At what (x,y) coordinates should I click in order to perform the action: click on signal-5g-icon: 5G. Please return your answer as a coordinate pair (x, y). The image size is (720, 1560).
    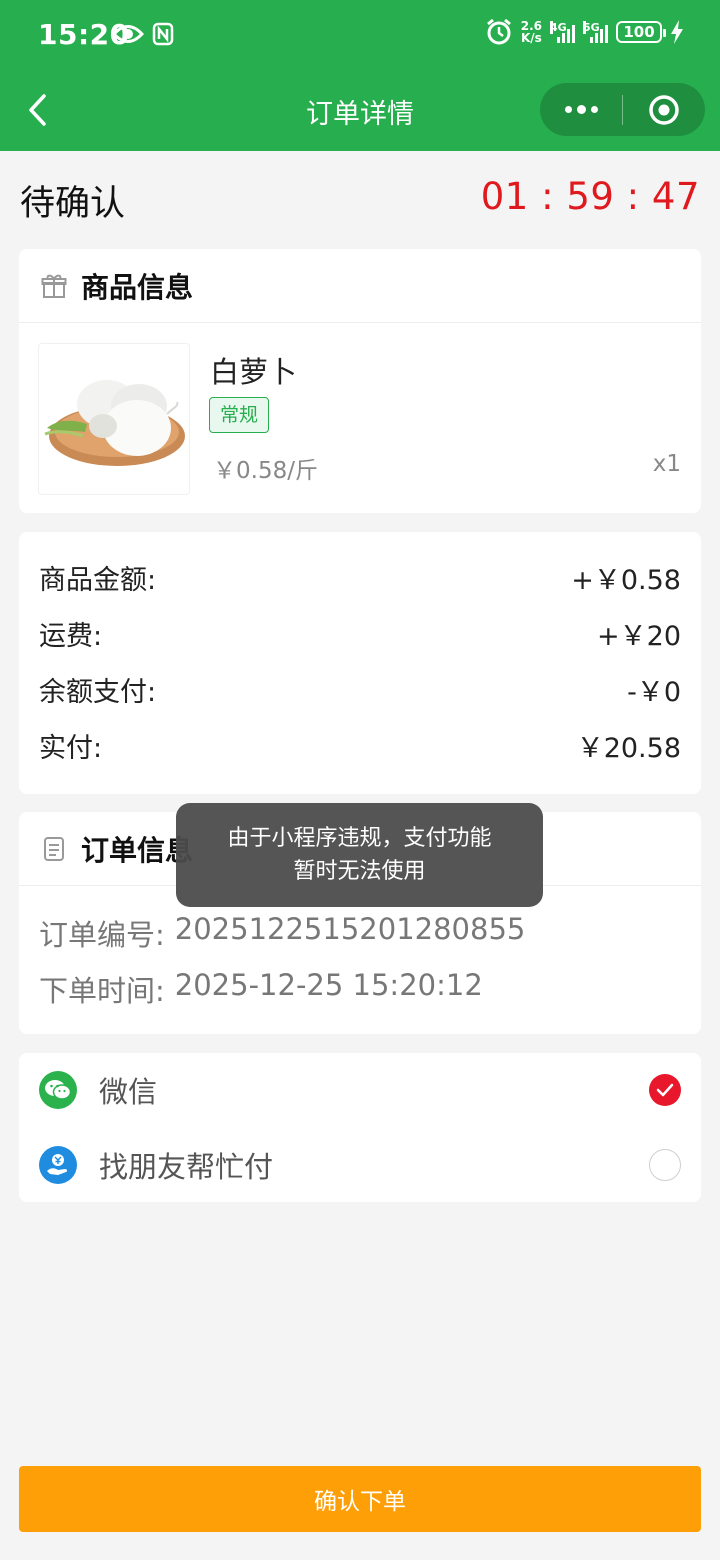
    Looking at the image, I should click on (595, 32).